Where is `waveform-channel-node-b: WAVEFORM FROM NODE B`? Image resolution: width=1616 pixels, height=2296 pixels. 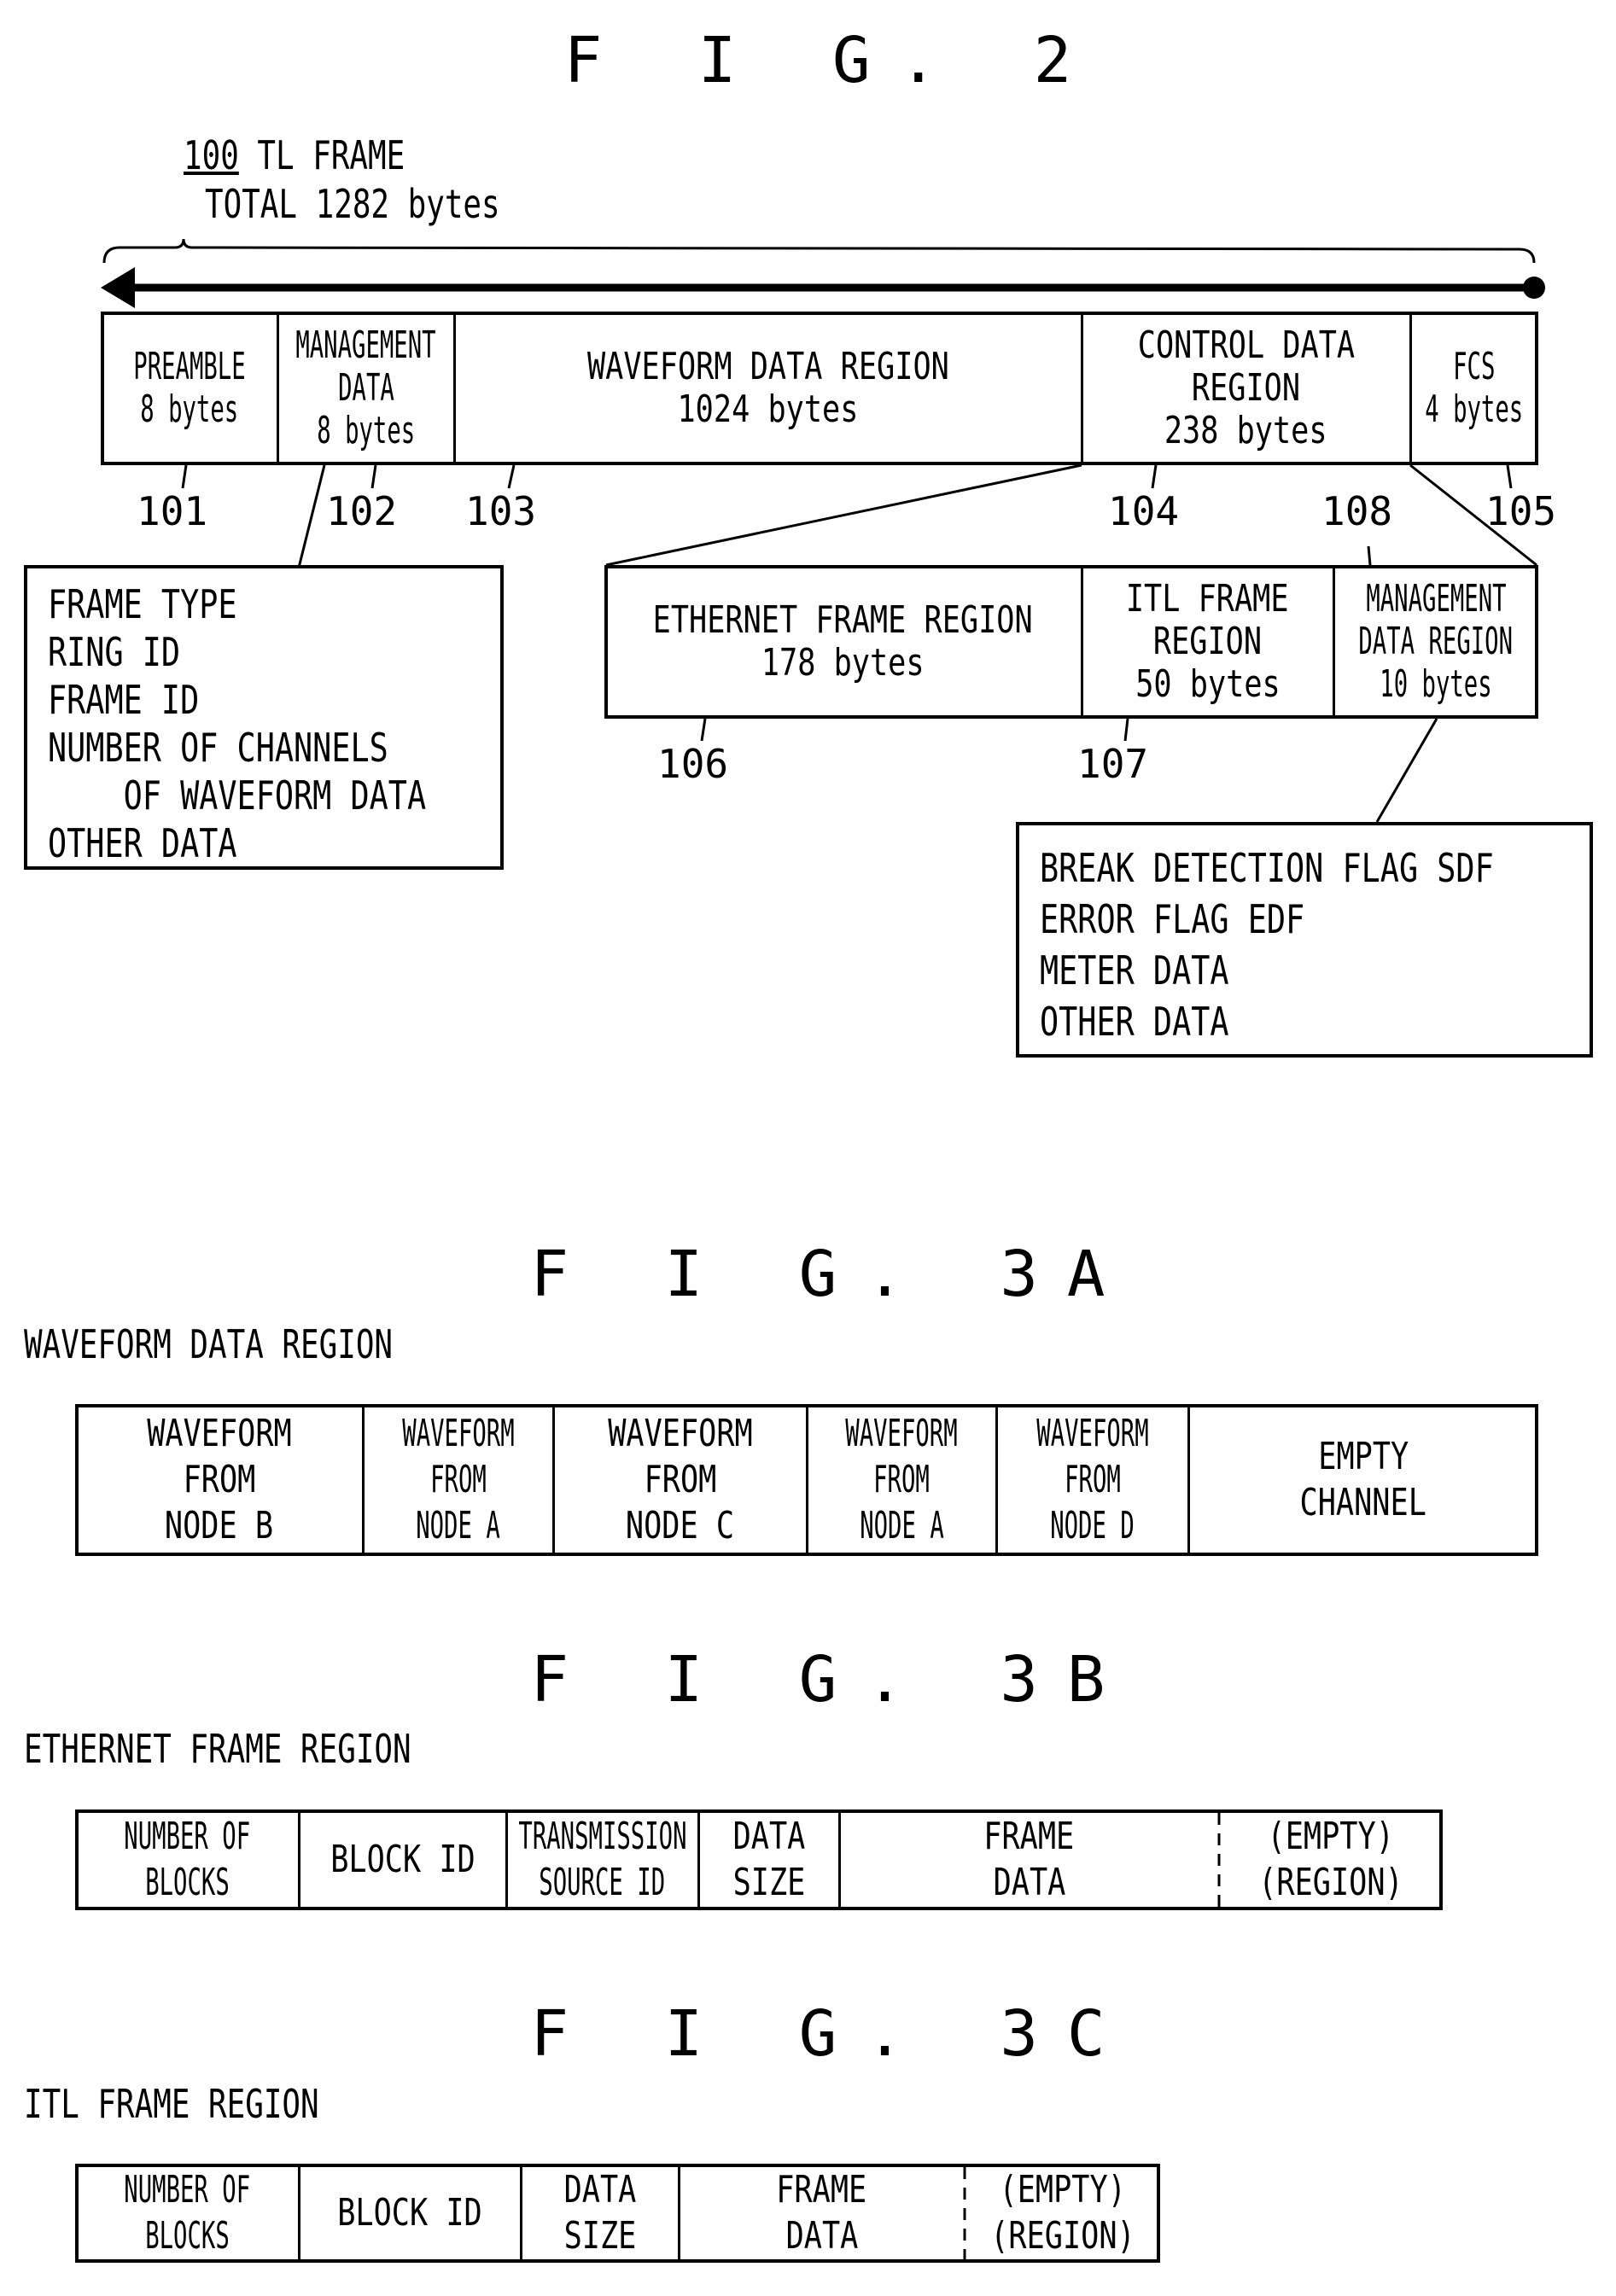
waveform-channel-node-b: WAVEFORM FROM NODE B is located at coordinates (219, 1480).